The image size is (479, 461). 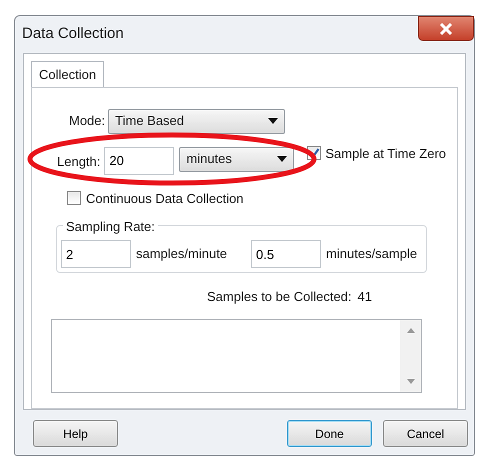 I want to click on unit-label: samples/minute, so click(x=182, y=254).